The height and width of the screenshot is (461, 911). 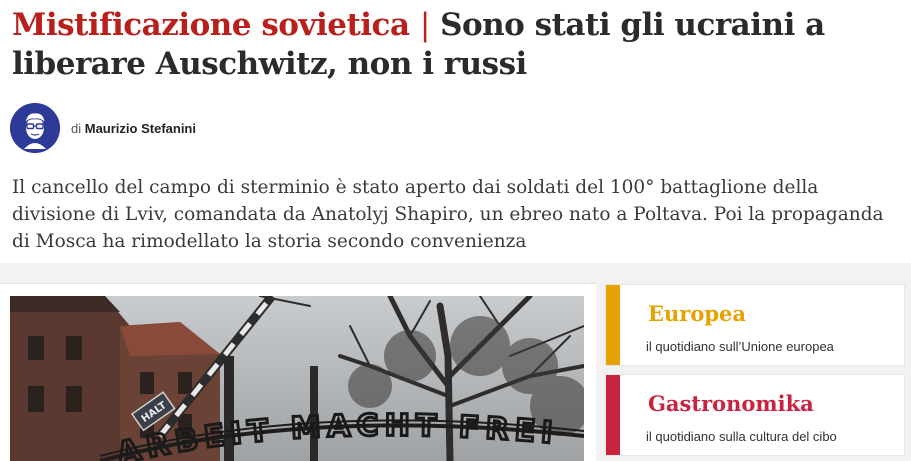 What do you see at coordinates (697, 313) in the screenshot?
I see `promo-europea-title: Europea` at bounding box center [697, 313].